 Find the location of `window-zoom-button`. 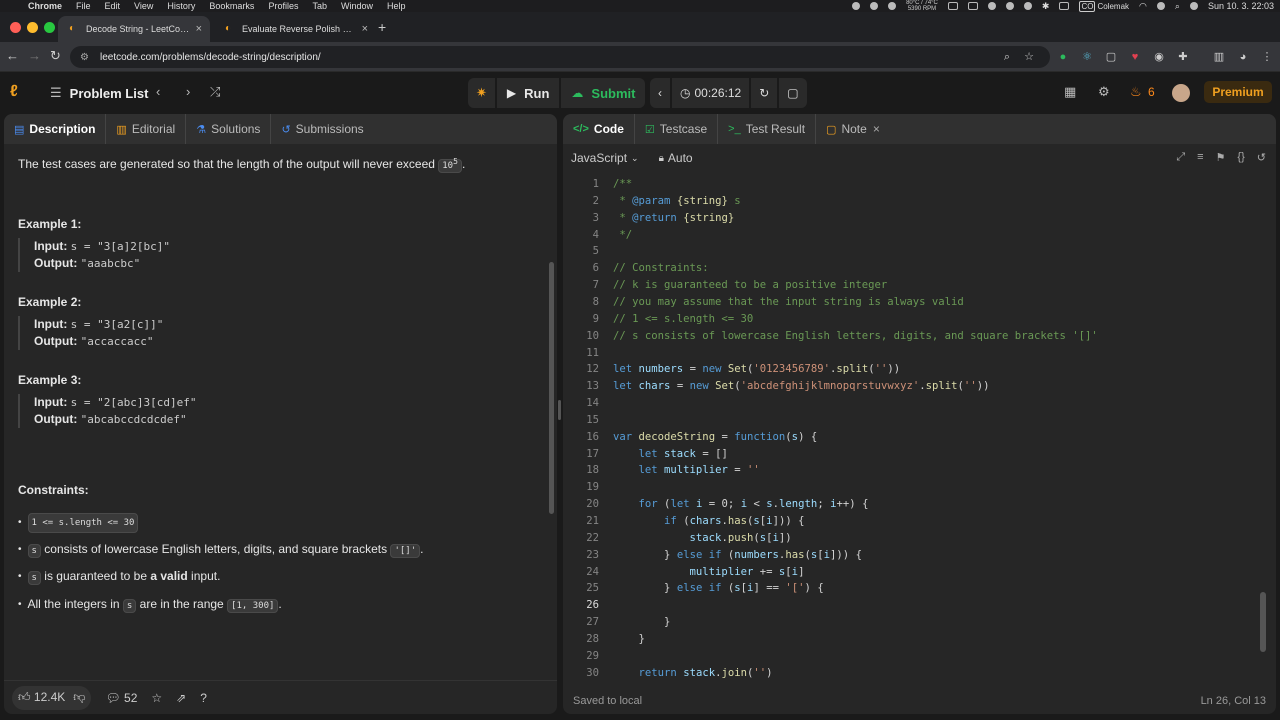

window-zoom-button is located at coordinates (49, 27).